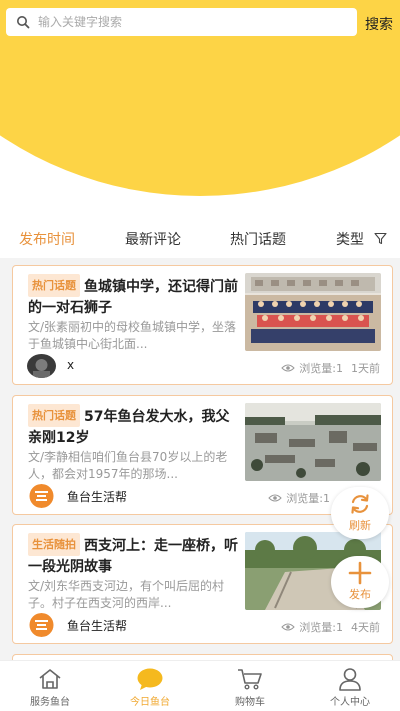 The image size is (400, 711). I want to click on search-input, so click(183, 22).